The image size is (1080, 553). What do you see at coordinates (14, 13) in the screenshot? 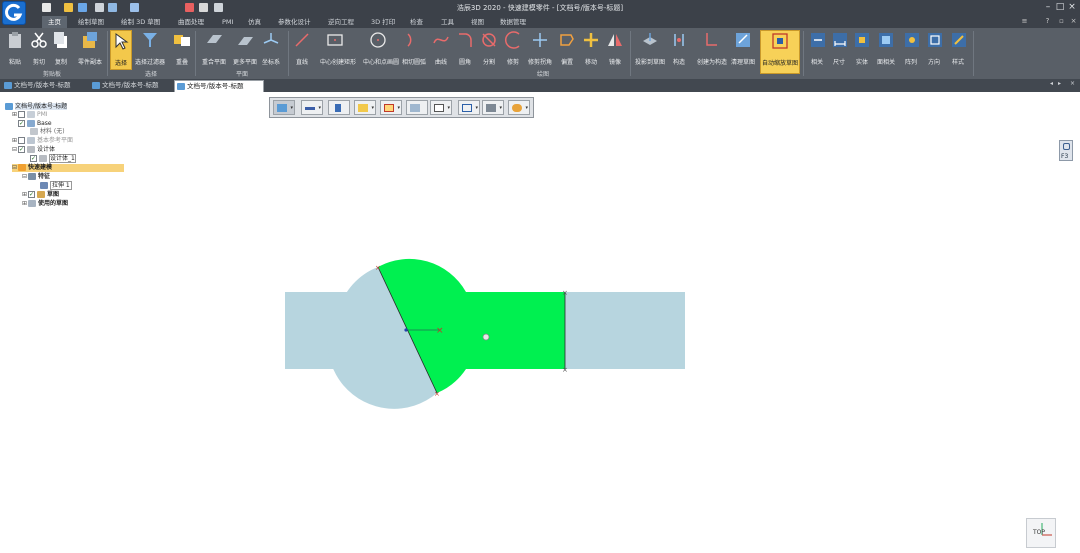
I see `app-logo-icon` at bounding box center [14, 13].